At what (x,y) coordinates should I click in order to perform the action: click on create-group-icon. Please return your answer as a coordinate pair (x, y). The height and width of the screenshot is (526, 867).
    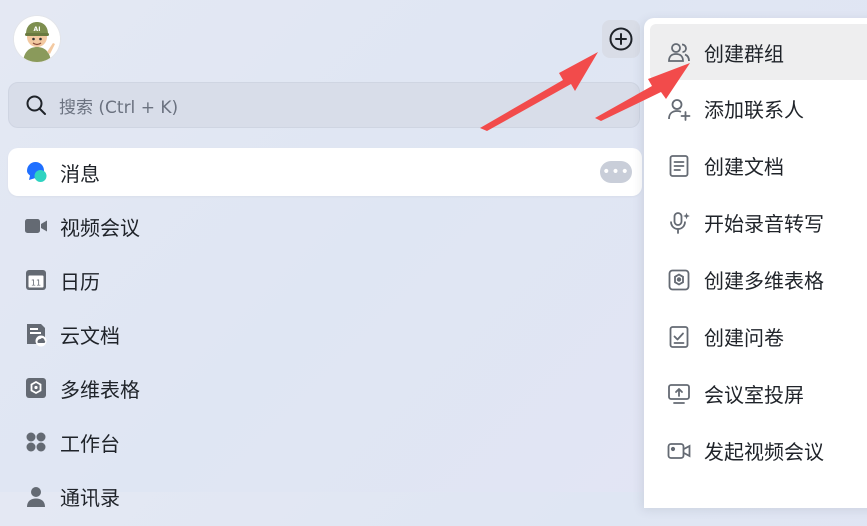
    Looking at the image, I should click on (679, 52).